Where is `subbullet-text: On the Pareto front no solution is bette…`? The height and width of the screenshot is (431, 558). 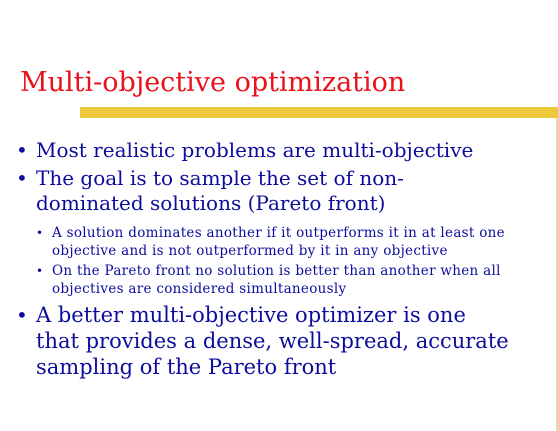 subbullet-text: On the Pareto front no solution is bette… is located at coordinates (276, 280).